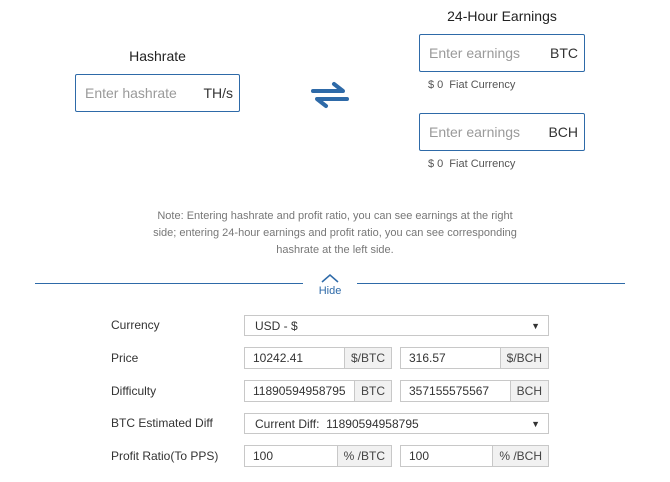 This screenshot has width=670, height=482. What do you see at coordinates (482, 85) in the screenshot?
I see `earnings-btc-fiat-label: Fiat Currency` at bounding box center [482, 85].